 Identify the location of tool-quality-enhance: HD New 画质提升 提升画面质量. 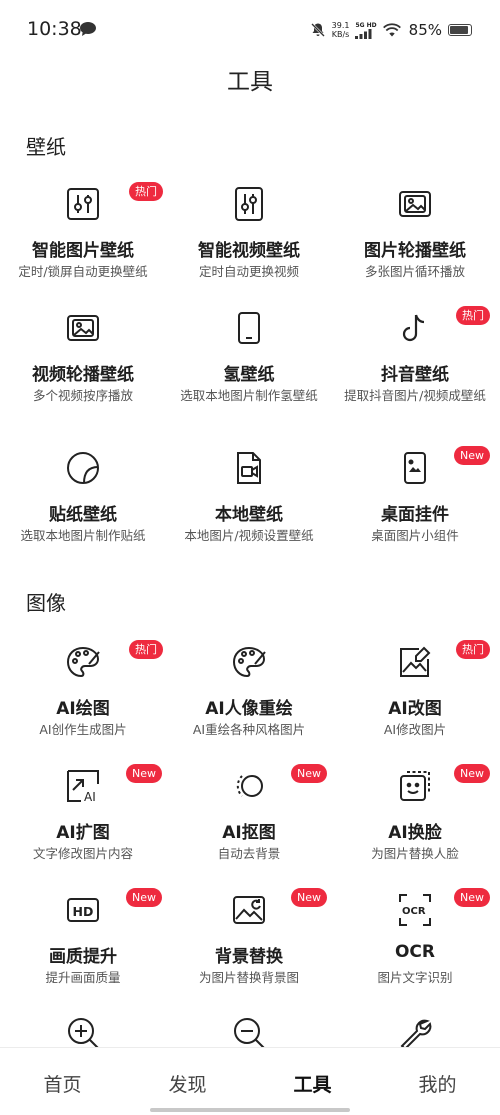
(83, 944).